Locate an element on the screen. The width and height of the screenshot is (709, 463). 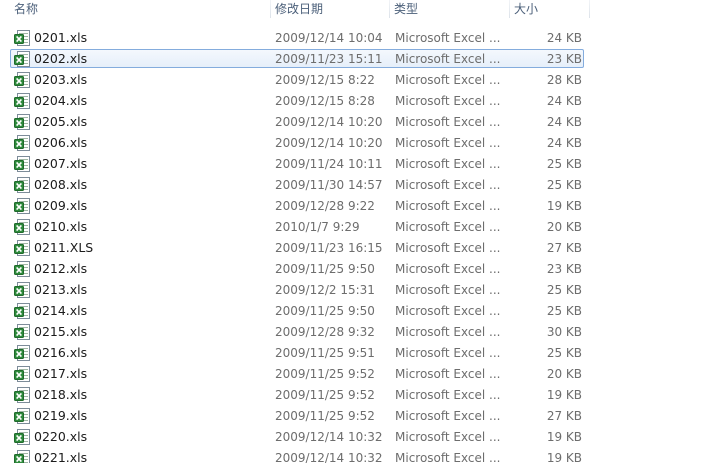
file-name: 0217.xls is located at coordinates (61, 373).